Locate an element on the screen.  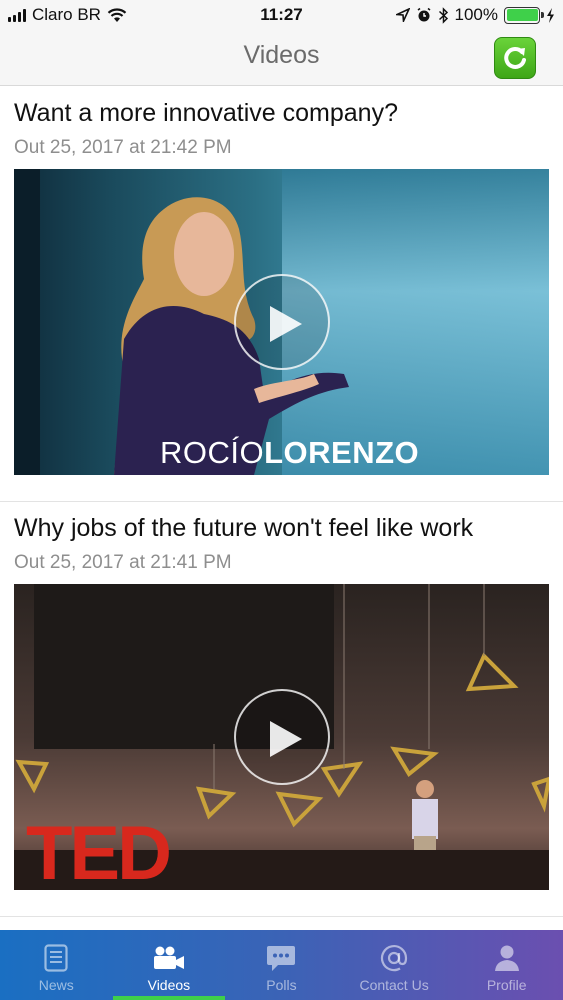
tab-contact-us: Contact Us is located at coordinates (394, 965).